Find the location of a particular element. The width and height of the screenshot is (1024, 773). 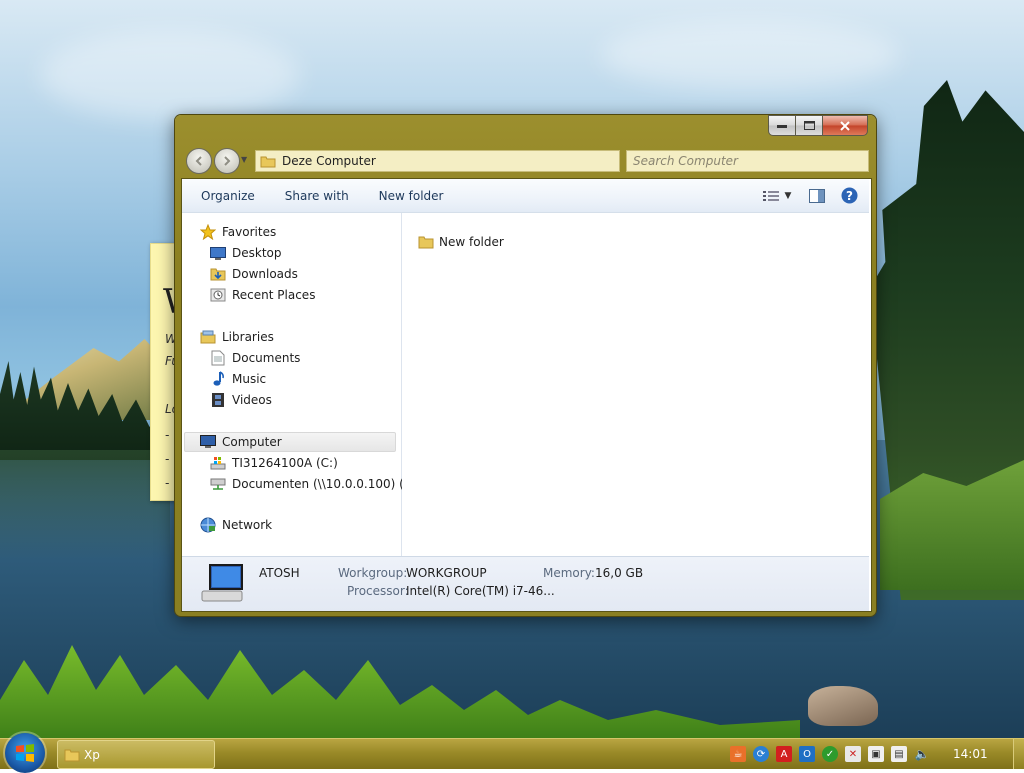

address-path: Deze Computer is located at coordinates (329, 161).